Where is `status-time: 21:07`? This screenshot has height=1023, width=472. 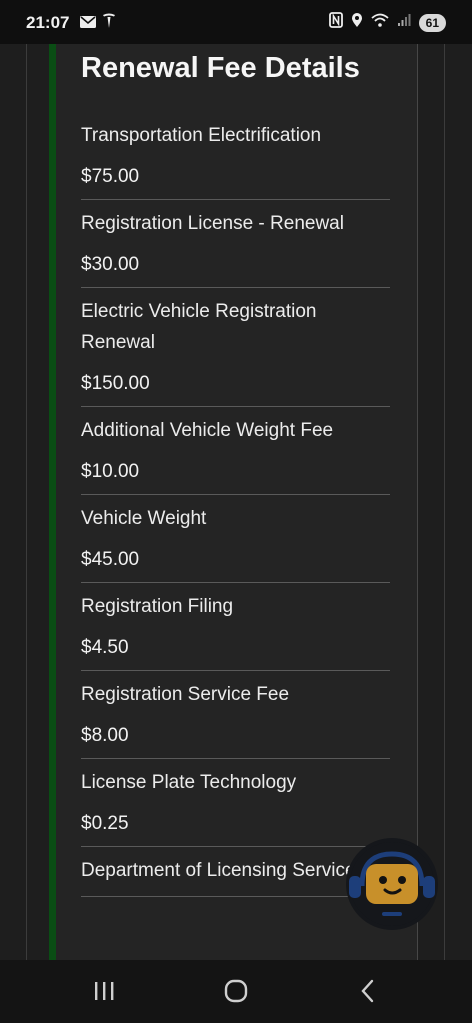 status-time: 21:07 is located at coordinates (48, 22).